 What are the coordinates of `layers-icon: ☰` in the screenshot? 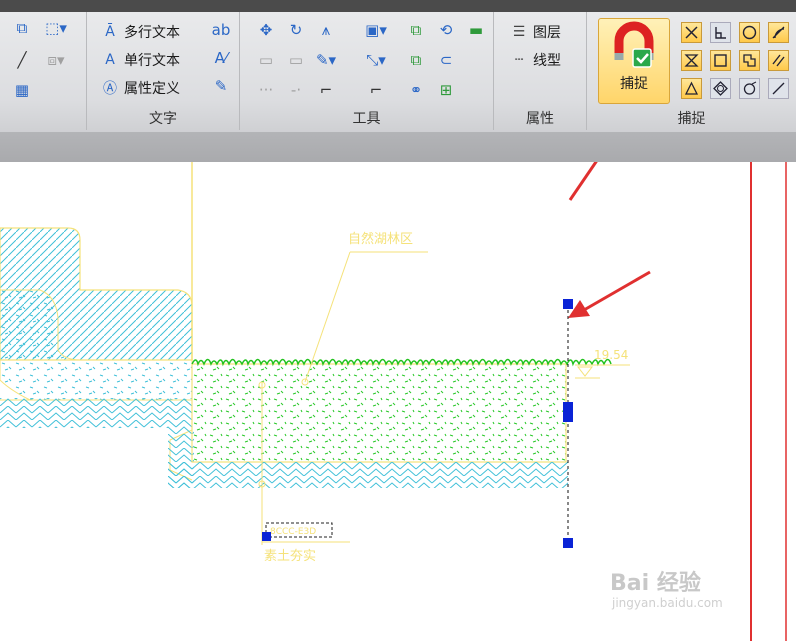 It's located at (519, 32).